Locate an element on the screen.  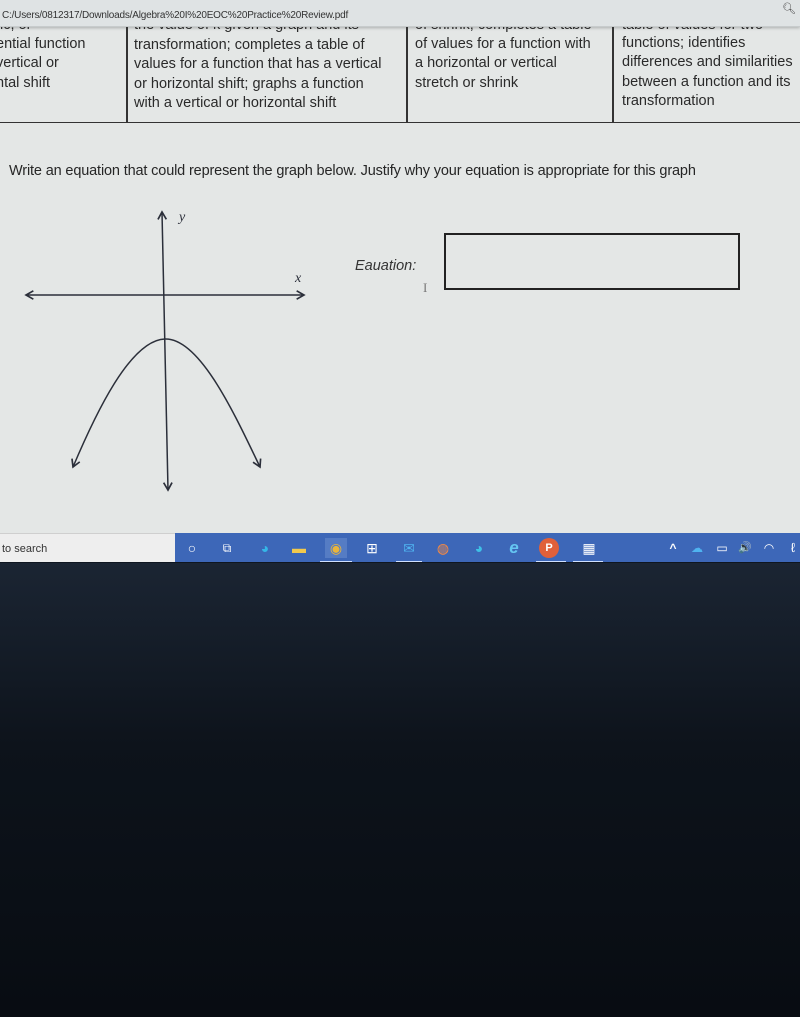
file-explorer-icon: ▬ is located at coordinates (299, 548).